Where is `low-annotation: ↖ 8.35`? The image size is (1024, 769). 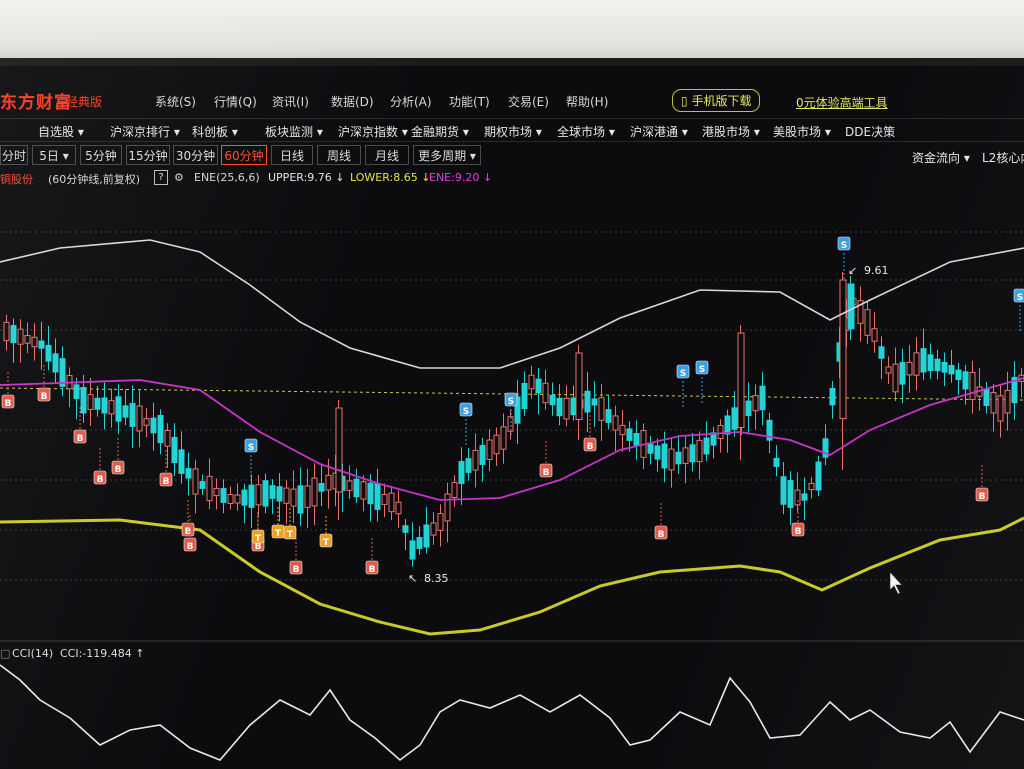 low-annotation: ↖ 8.35 is located at coordinates (428, 578).